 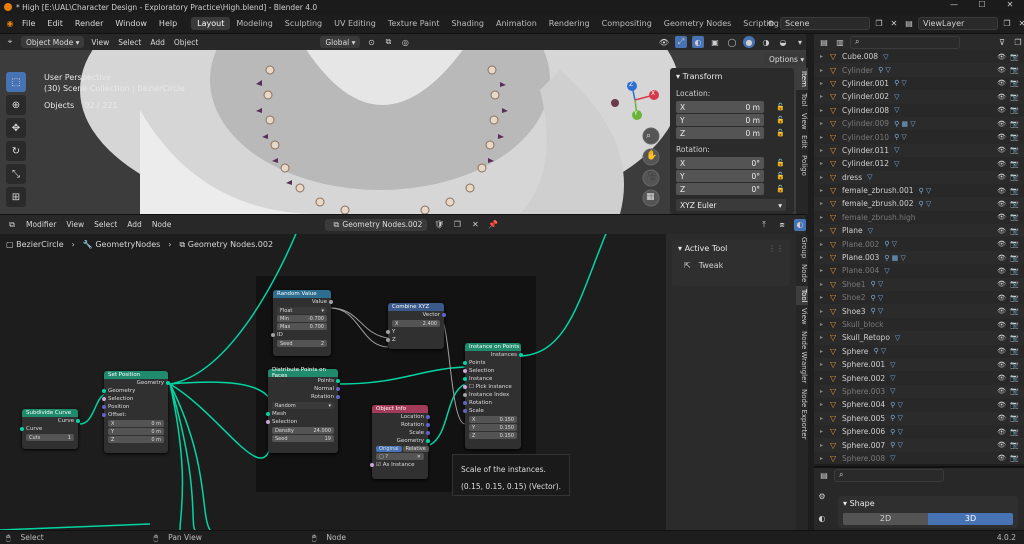 I want to click on scale-z-field: Z 0.150, so click(x=493, y=435).